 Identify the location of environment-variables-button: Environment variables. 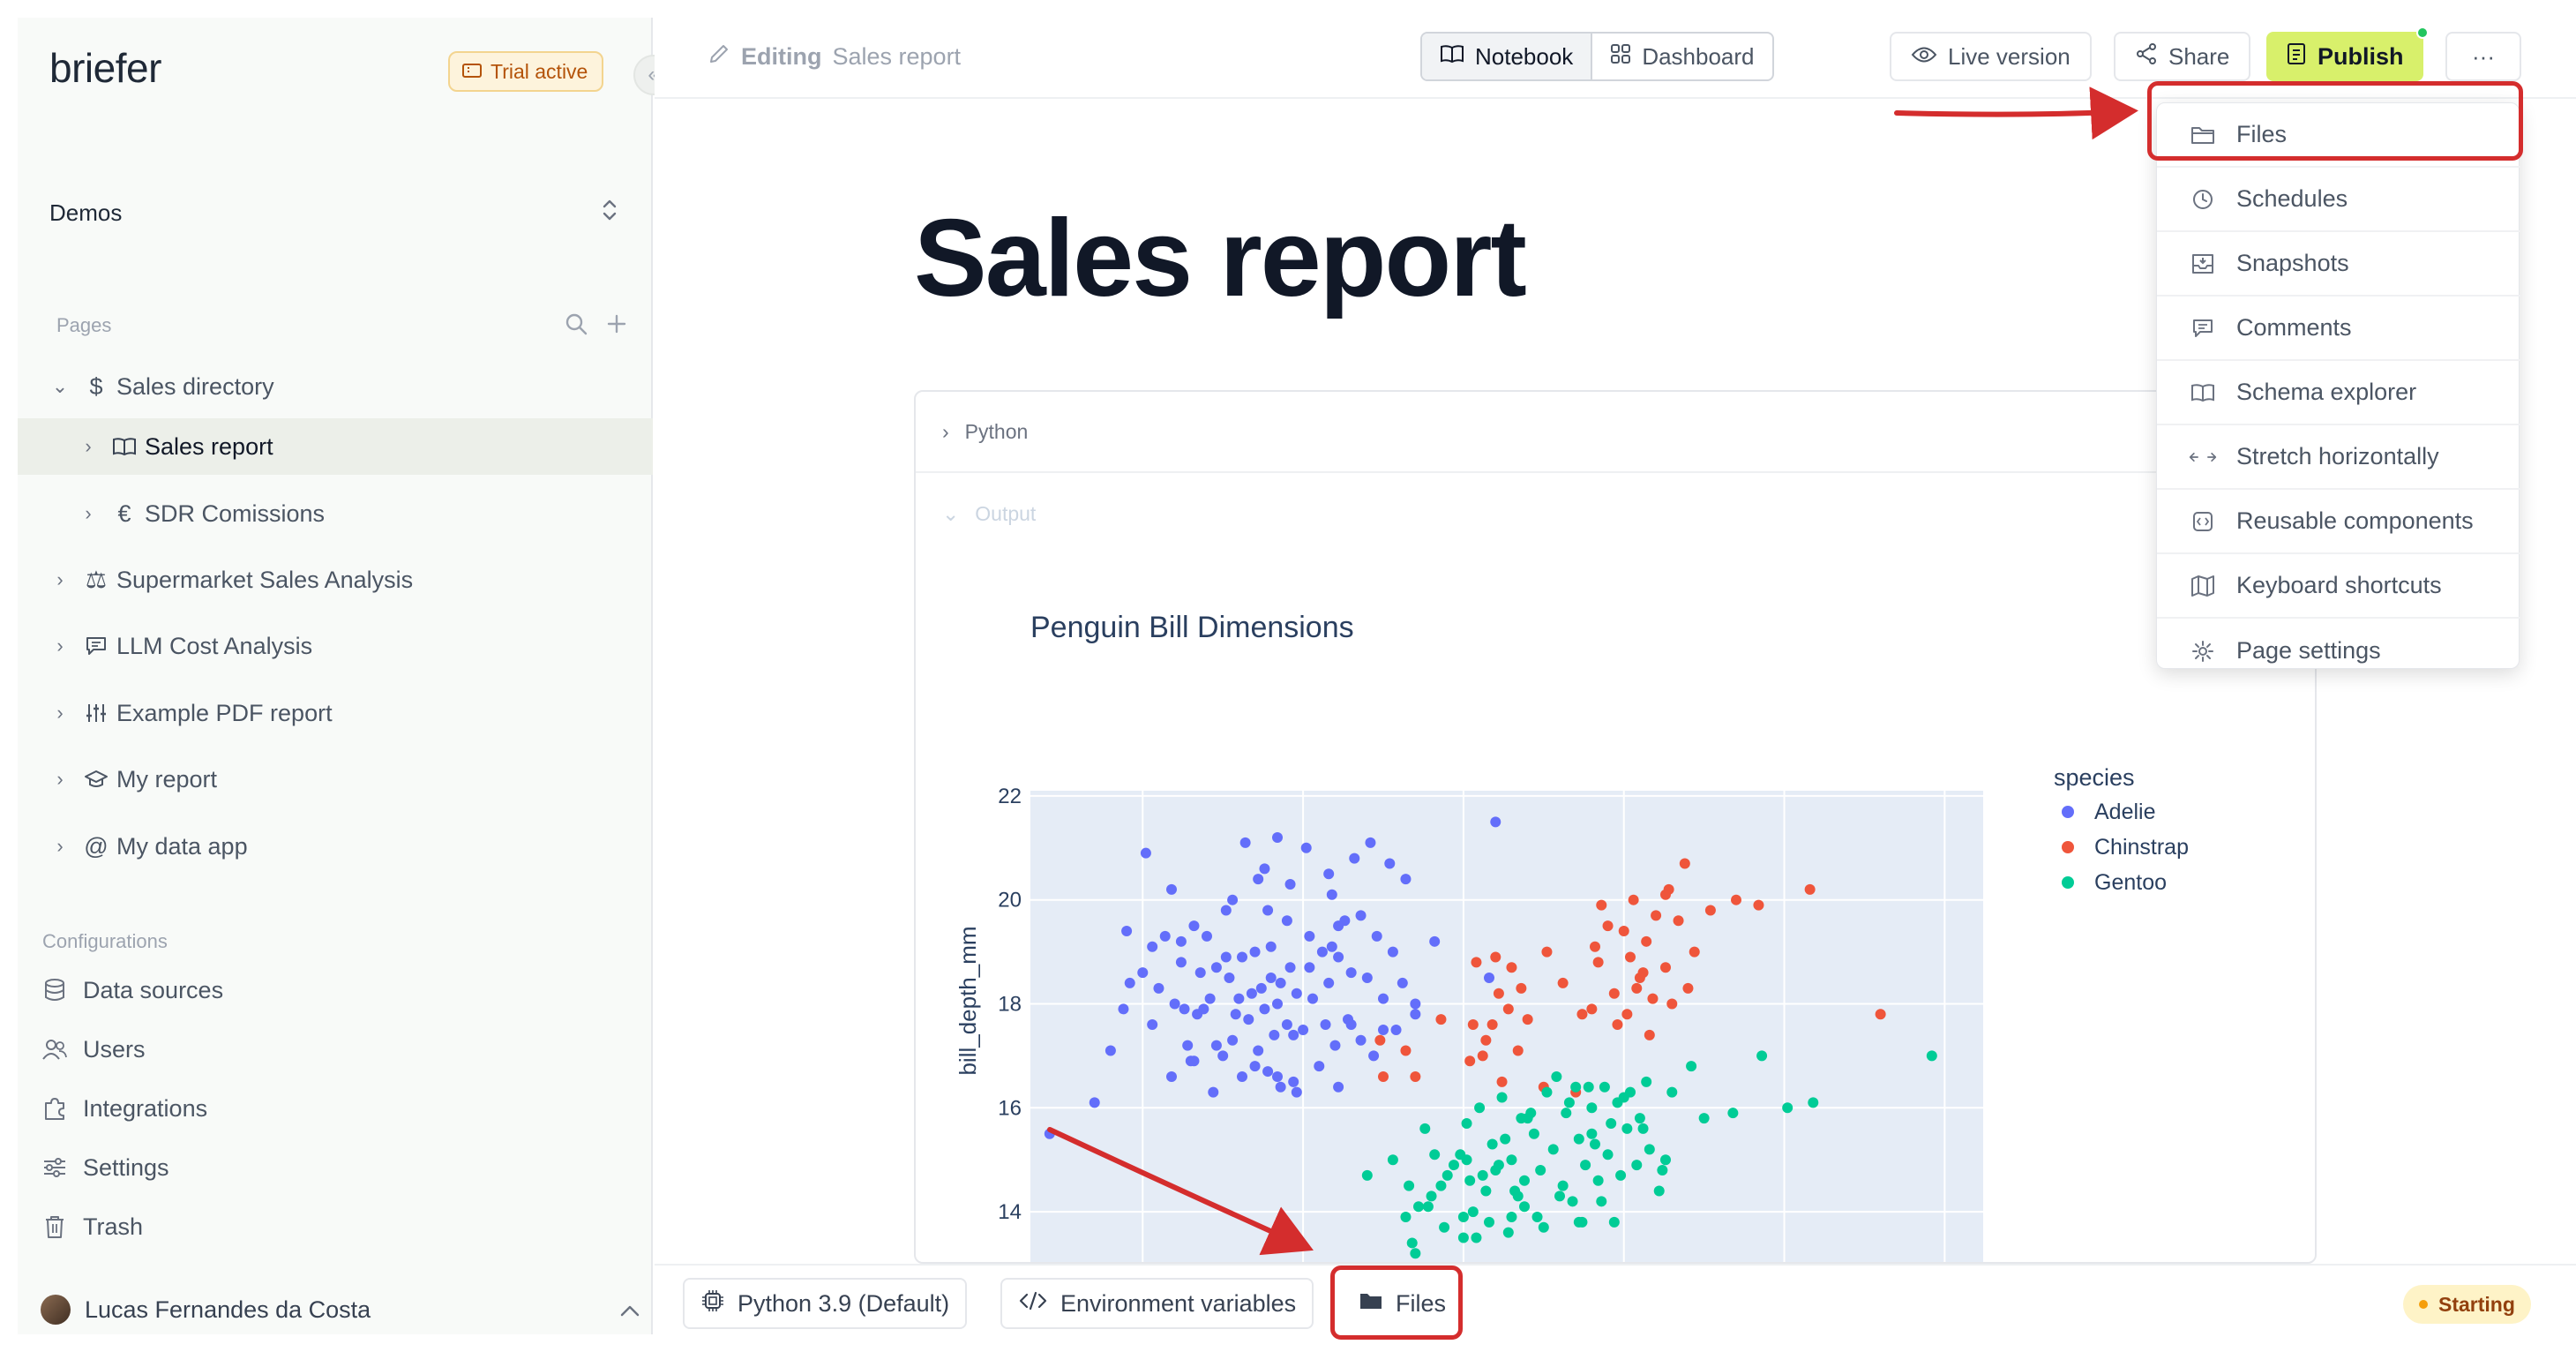
(1157, 1303).